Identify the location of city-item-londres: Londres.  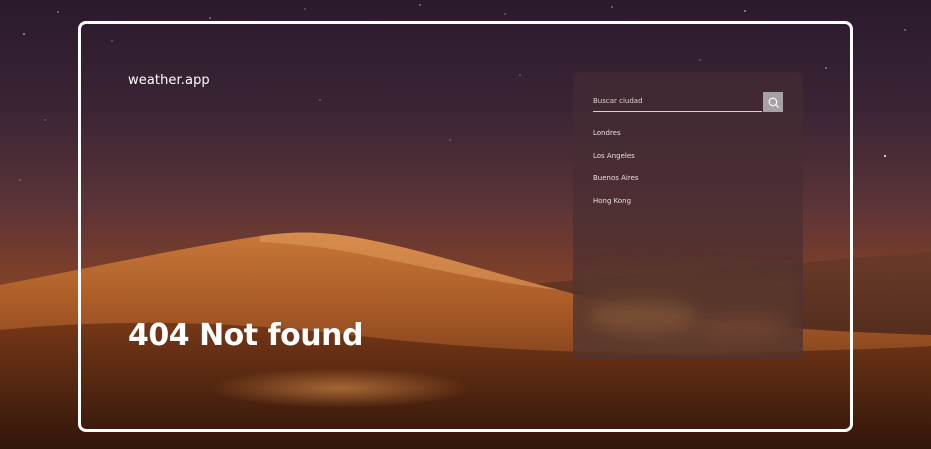
(616, 140).